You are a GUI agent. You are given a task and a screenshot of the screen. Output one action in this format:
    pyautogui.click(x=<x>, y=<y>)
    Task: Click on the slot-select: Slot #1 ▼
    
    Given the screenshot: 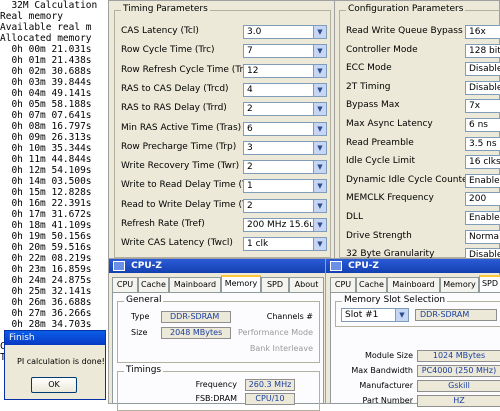 What is the action you would take?
    pyautogui.click(x=375, y=315)
    